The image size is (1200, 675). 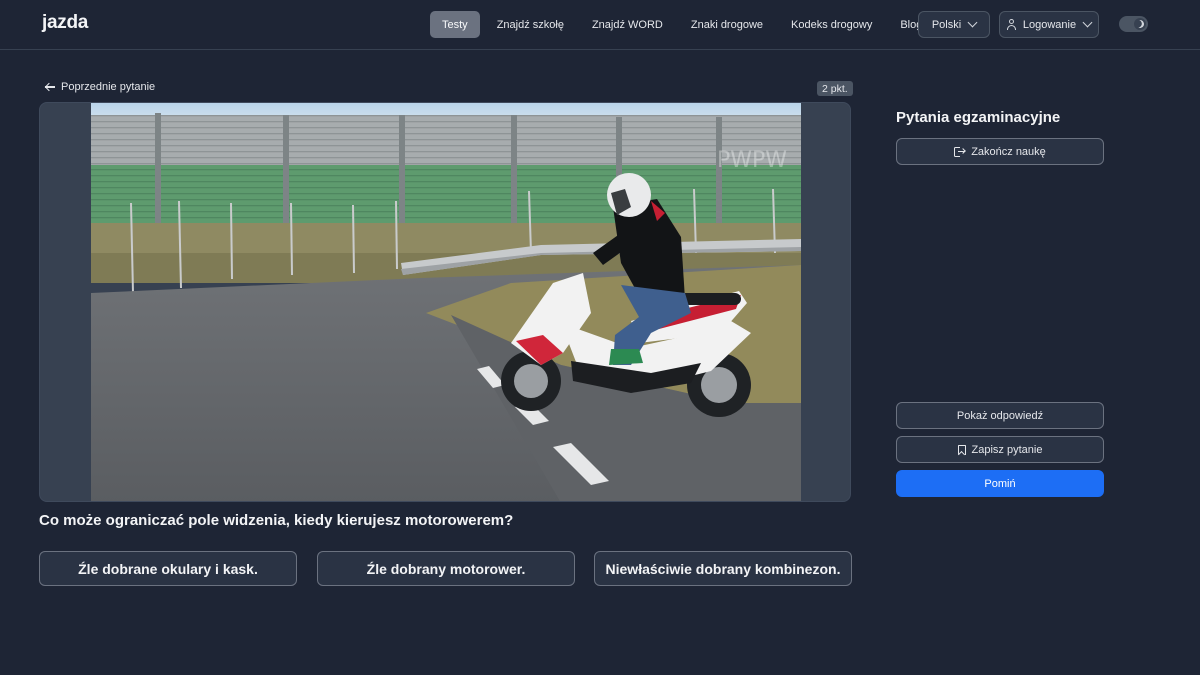 I want to click on login-button: Logowanie, so click(x=1049, y=24).